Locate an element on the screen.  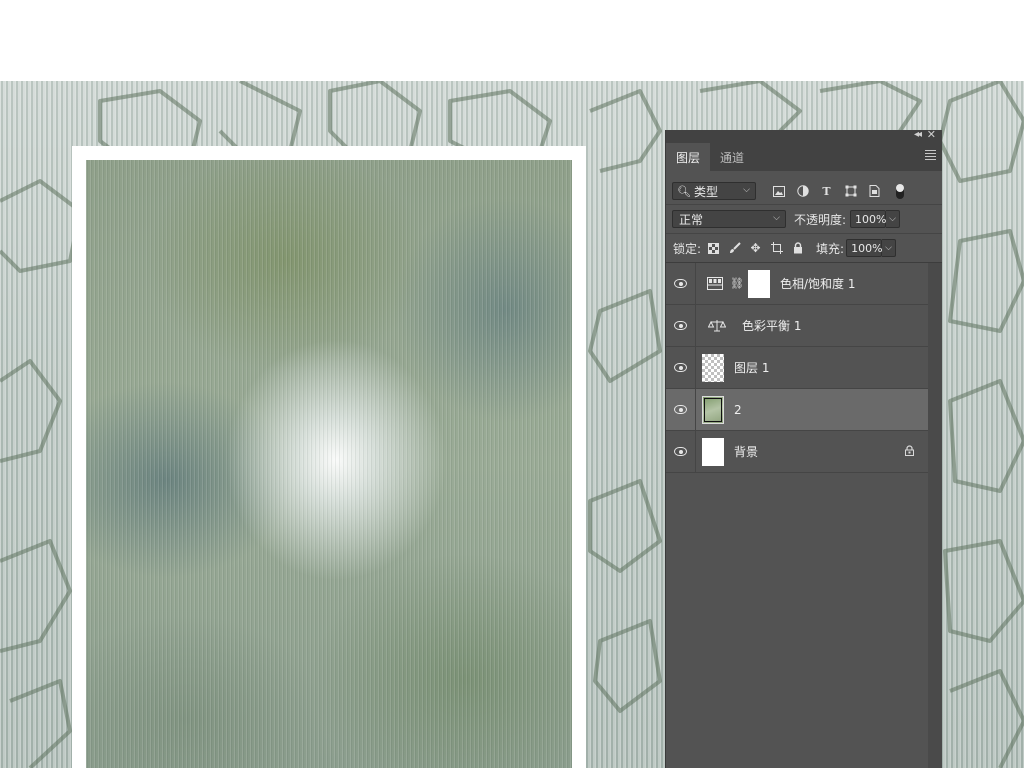
image-filter-icon is located at coordinates (778, 191).